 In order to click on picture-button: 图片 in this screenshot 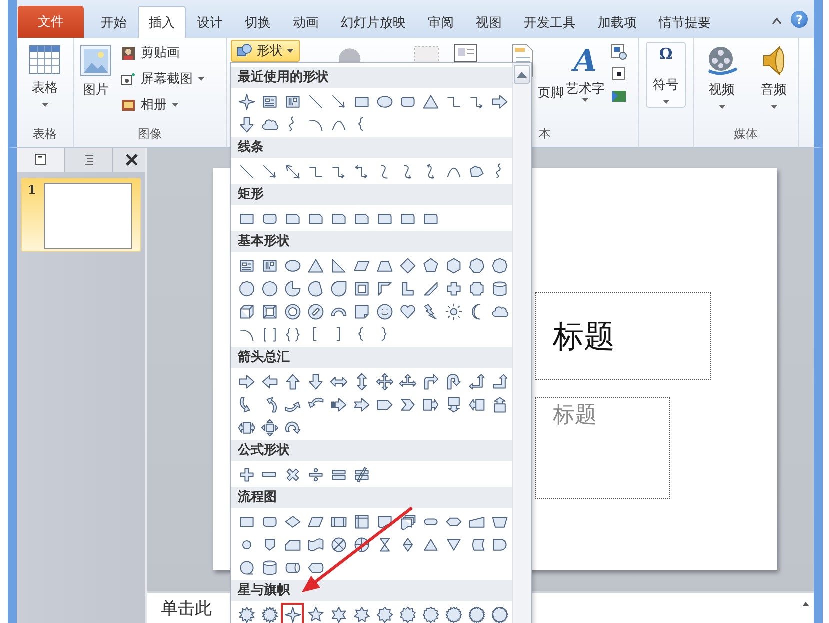, I will do `click(96, 72)`.